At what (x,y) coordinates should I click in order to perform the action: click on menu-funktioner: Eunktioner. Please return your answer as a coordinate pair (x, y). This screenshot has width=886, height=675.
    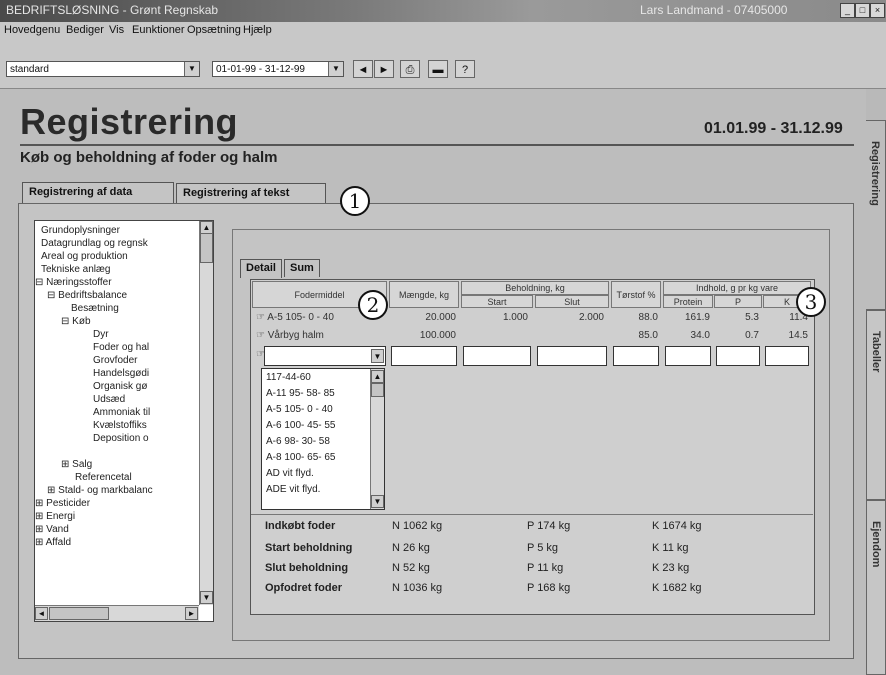
    Looking at the image, I should click on (158, 30).